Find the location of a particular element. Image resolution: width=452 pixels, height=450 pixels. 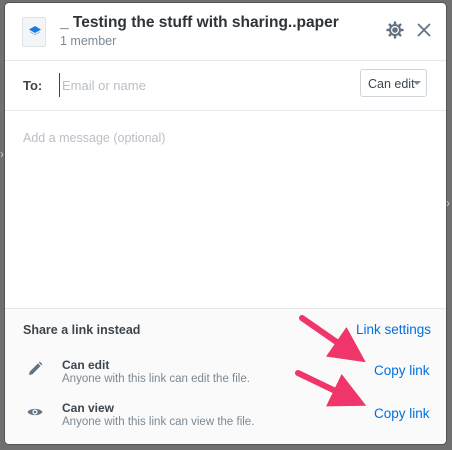

to-label: To: is located at coordinates (33, 85).